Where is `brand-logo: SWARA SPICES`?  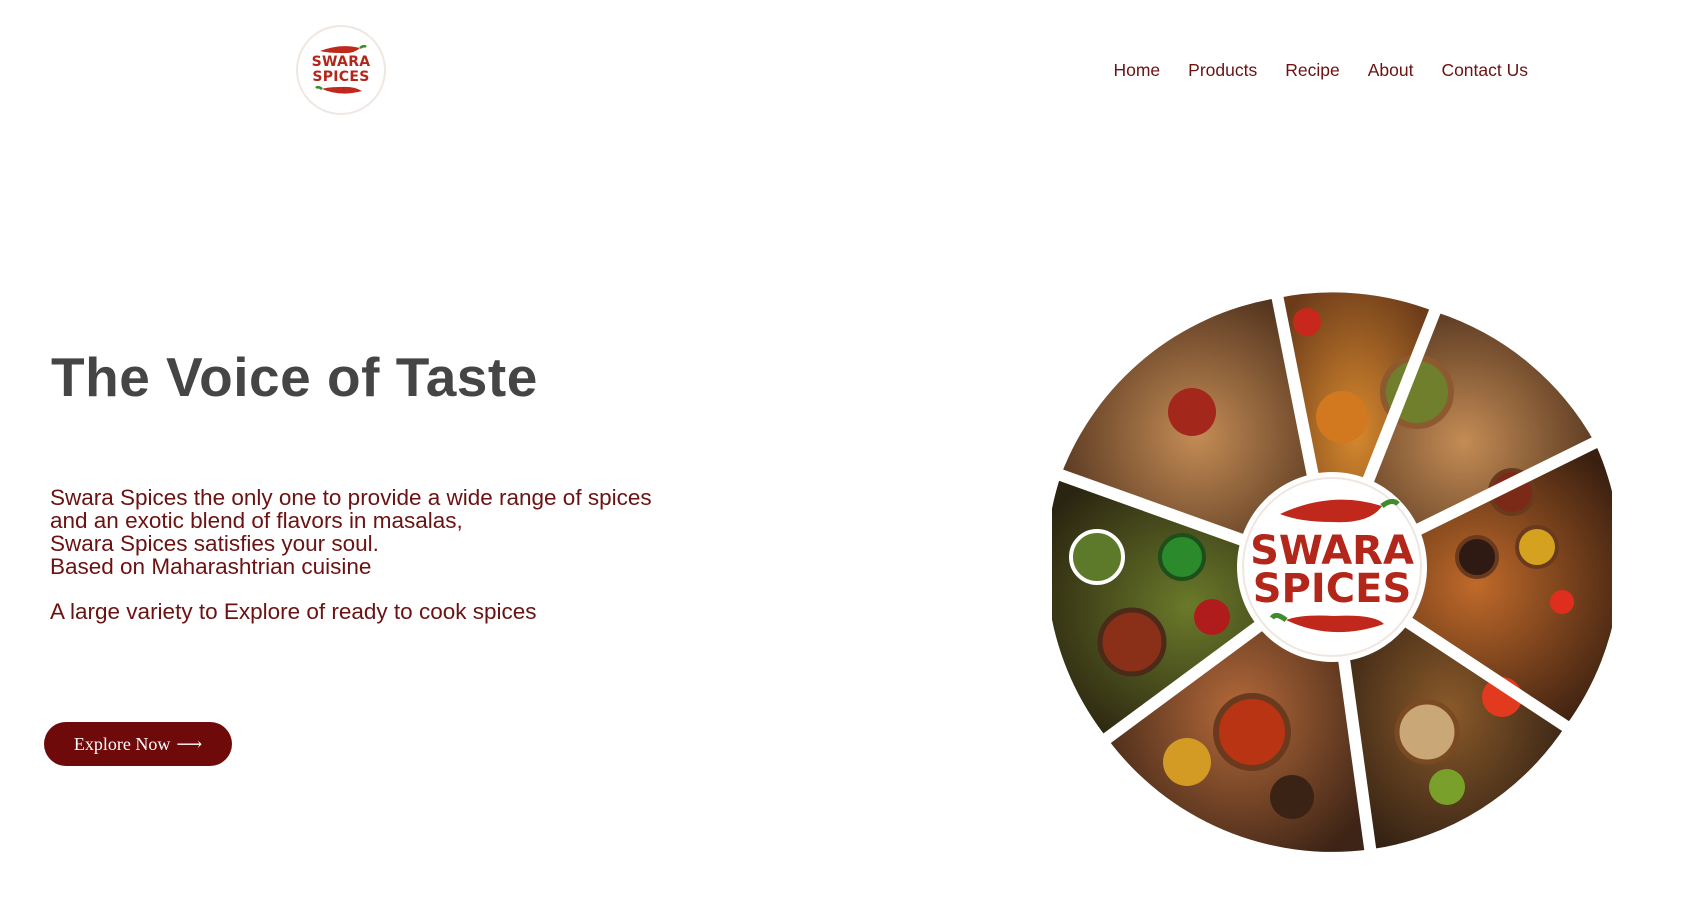
brand-logo: SWARA SPICES is located at coordinates (341, 70).